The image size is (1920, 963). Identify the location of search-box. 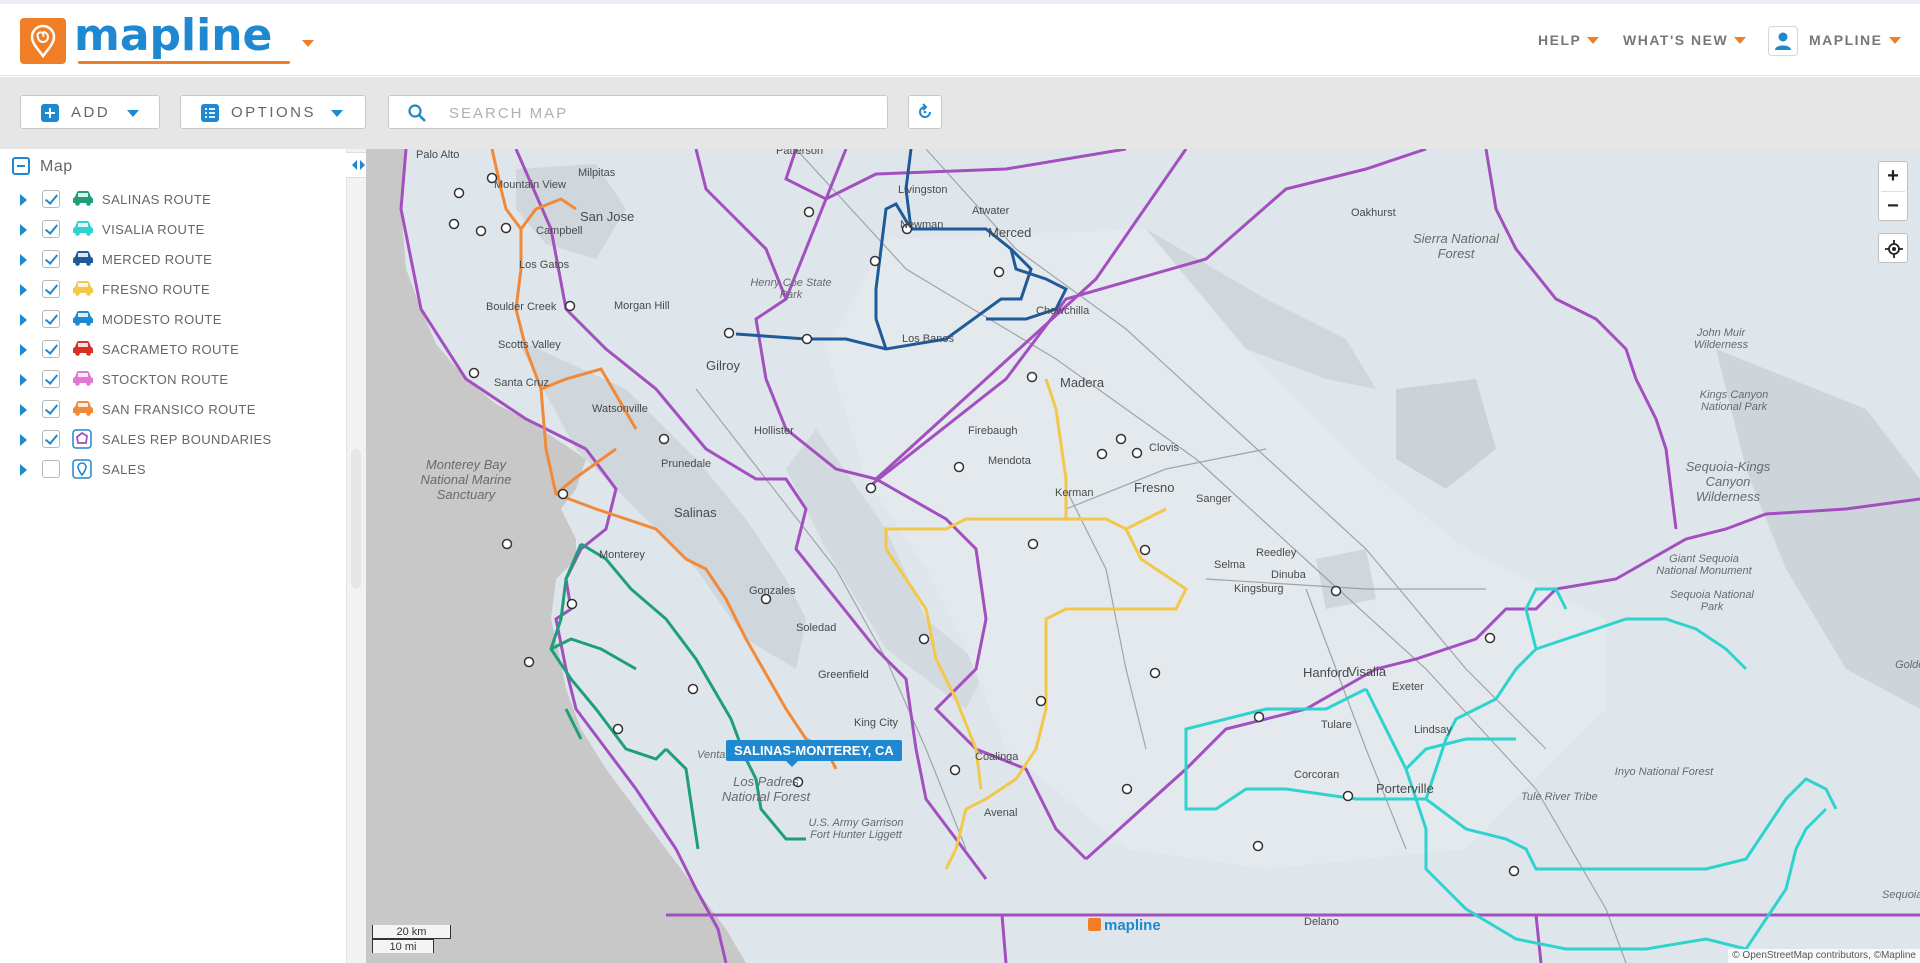
(638, 112).